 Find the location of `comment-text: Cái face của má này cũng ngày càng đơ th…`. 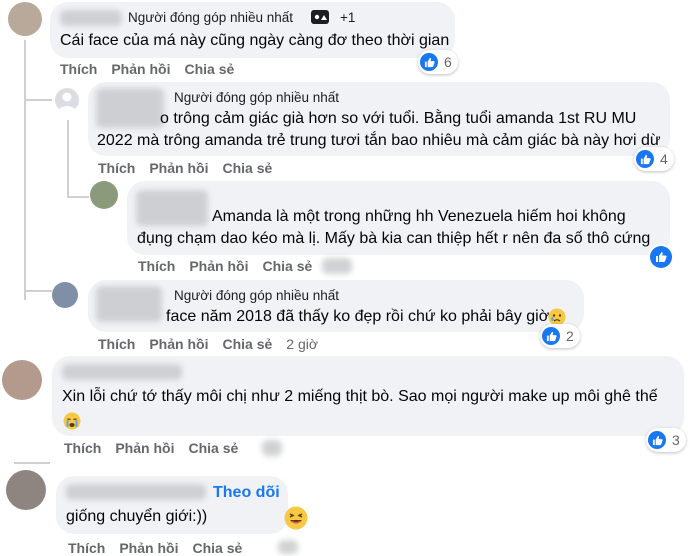

comment-text: Cái face của má này cũng ngày càng đơ th… is located at coordinates (255, 40).